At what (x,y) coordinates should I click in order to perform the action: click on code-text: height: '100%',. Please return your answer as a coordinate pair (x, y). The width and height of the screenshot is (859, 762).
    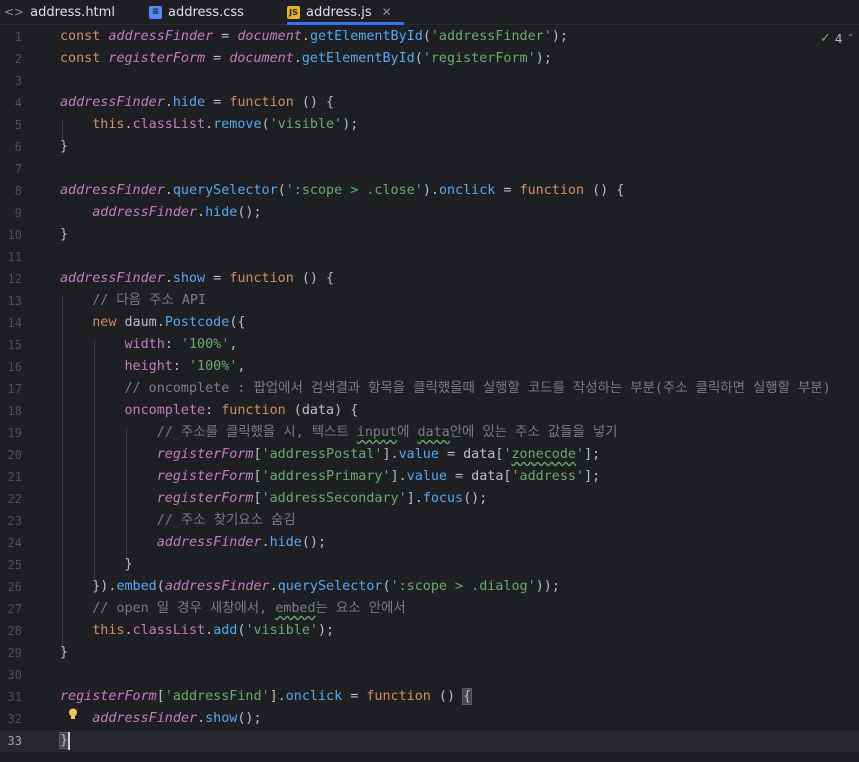
    Looking at the image, I should click on (153, 367).